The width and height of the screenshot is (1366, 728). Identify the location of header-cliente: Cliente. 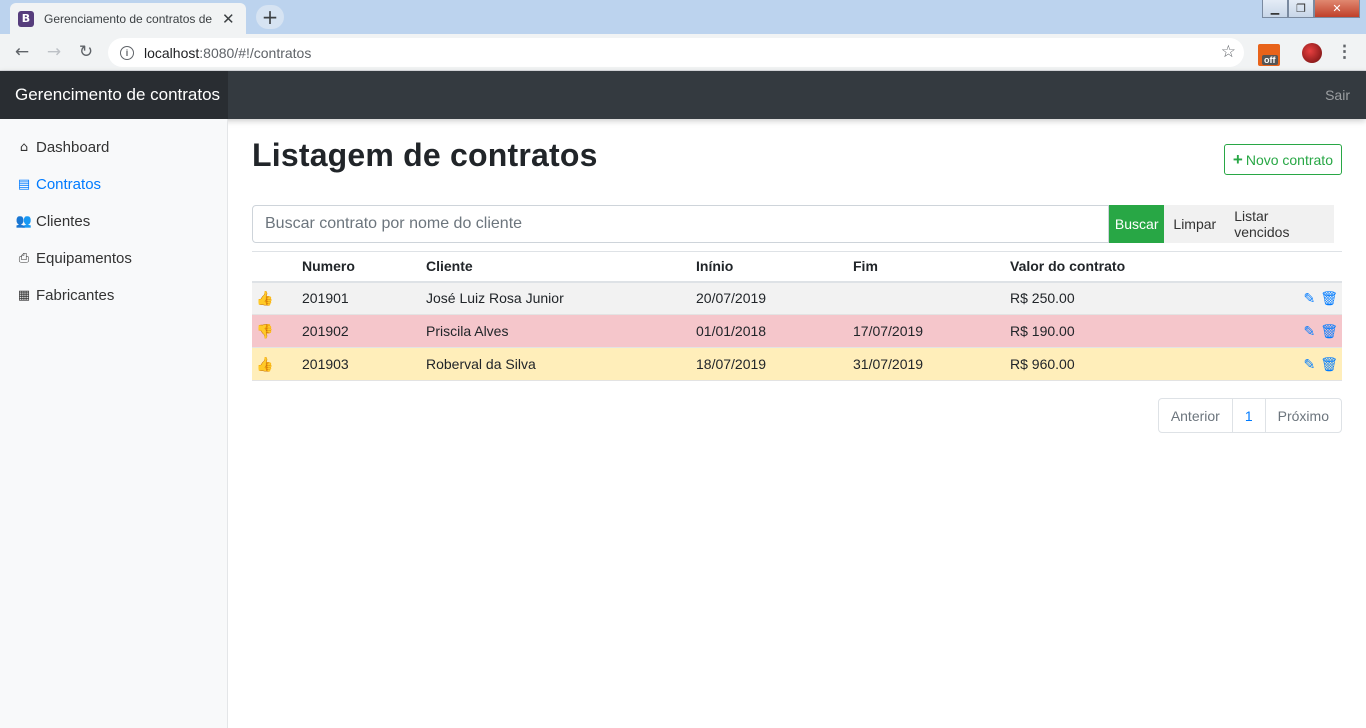
(449, 266).